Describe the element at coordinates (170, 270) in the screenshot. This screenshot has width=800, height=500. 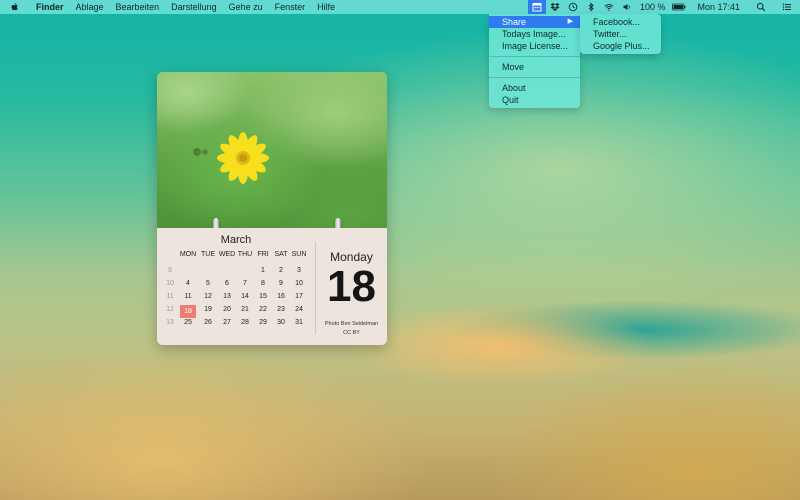
I see `week-number: 9` at that location.